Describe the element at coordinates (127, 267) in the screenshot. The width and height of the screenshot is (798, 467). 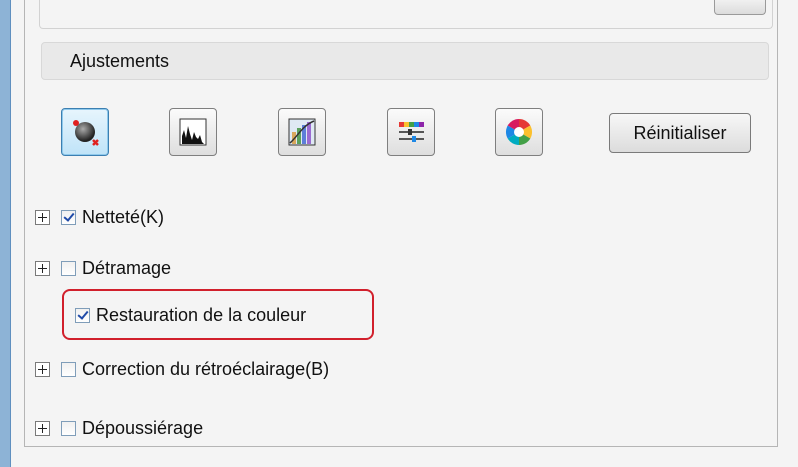
I see `descreening-label: Détramage` at that location.